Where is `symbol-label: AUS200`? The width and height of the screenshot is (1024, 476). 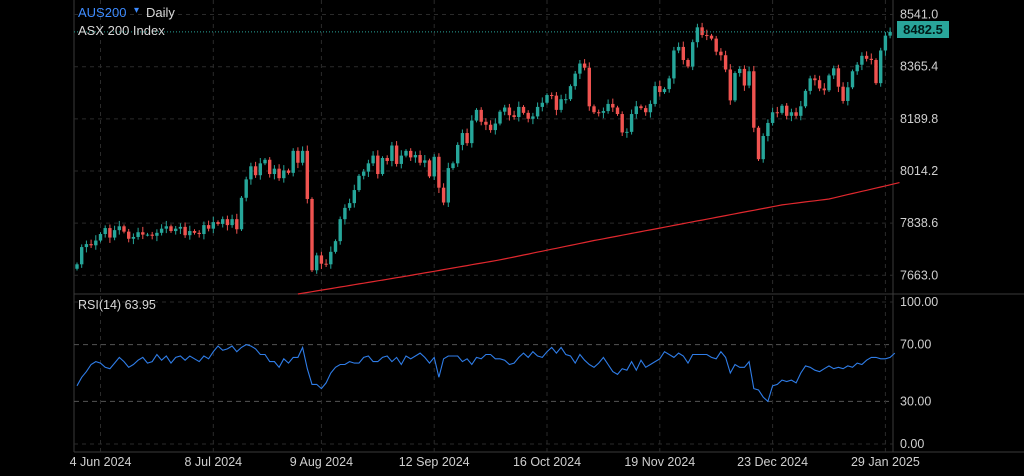 symbol-label: AUS200 is located at coordinates (102, 12).